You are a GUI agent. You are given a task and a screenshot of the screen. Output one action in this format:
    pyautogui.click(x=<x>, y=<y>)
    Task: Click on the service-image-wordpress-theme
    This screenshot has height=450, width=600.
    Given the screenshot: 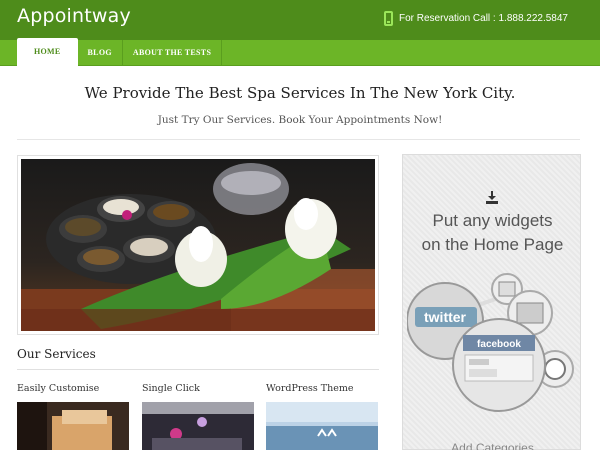 What is the action you would take?
    pyautogui.click(x=322, y=426)
    